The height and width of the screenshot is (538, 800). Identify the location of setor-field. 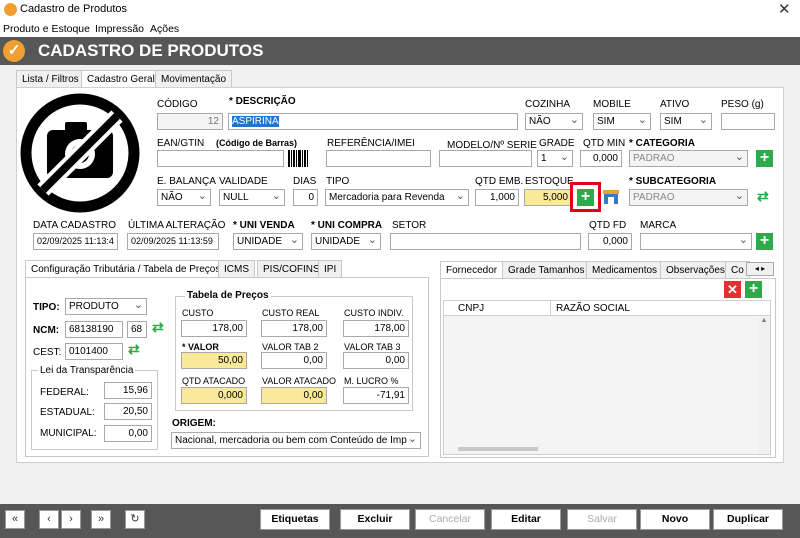
(485, 241).